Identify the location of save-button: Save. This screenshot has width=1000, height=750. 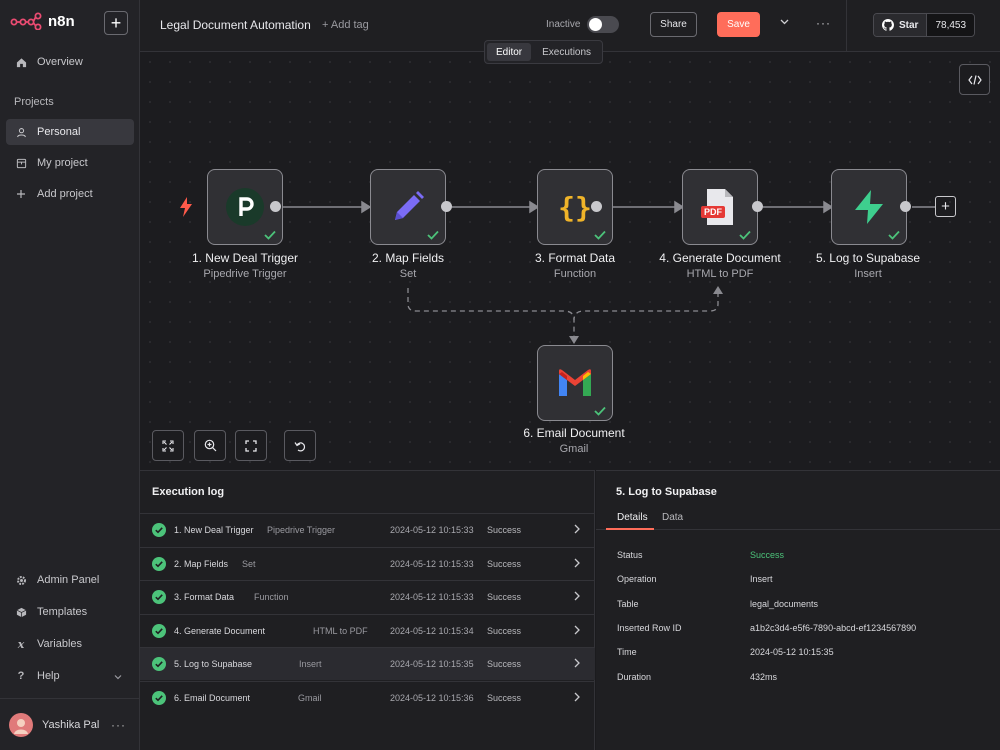
(738, 24).